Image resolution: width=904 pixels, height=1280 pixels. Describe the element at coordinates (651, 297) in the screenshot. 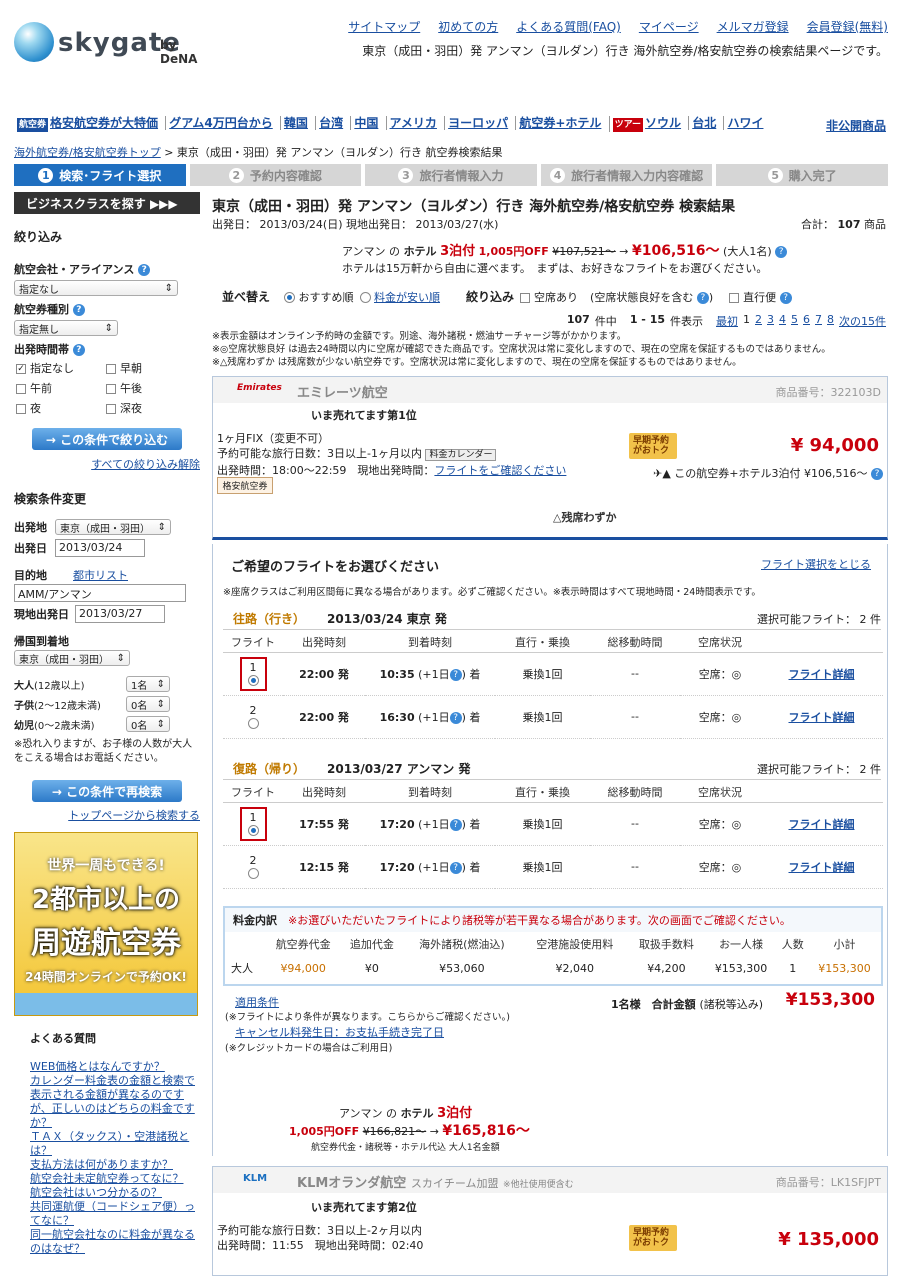

I see `filter-good: (空席状態良好を含む ?)` at that location.